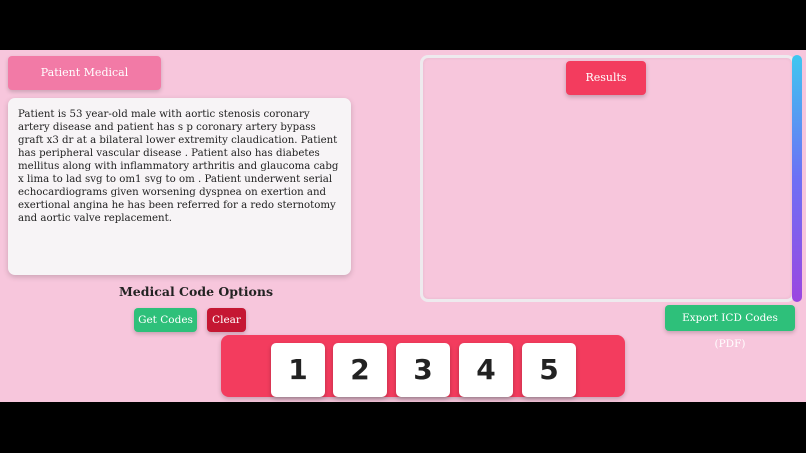 This screenshot has width=806, height=453. I want to click on patient-description-tab: Patient Medical Description, so click(84, 84).